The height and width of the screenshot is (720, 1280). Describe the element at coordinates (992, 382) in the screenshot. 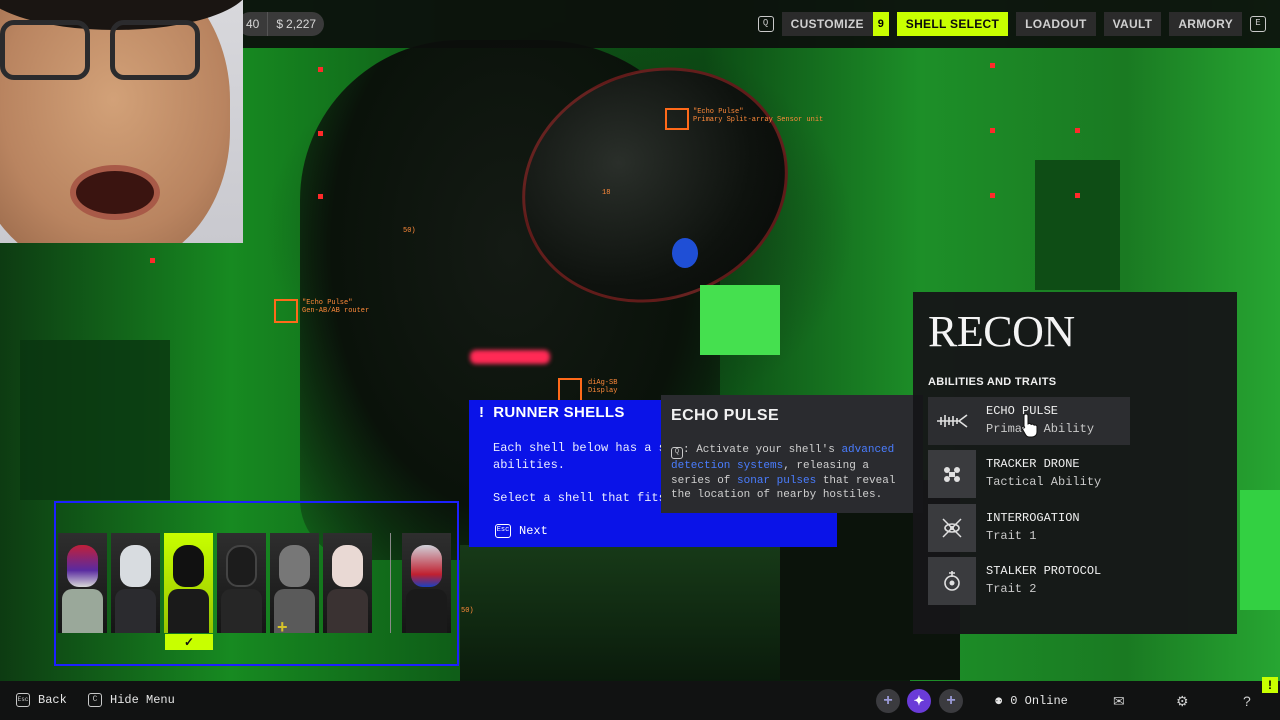

I see `abilities-heading: ABILITIES AND TRAITS` at that location.